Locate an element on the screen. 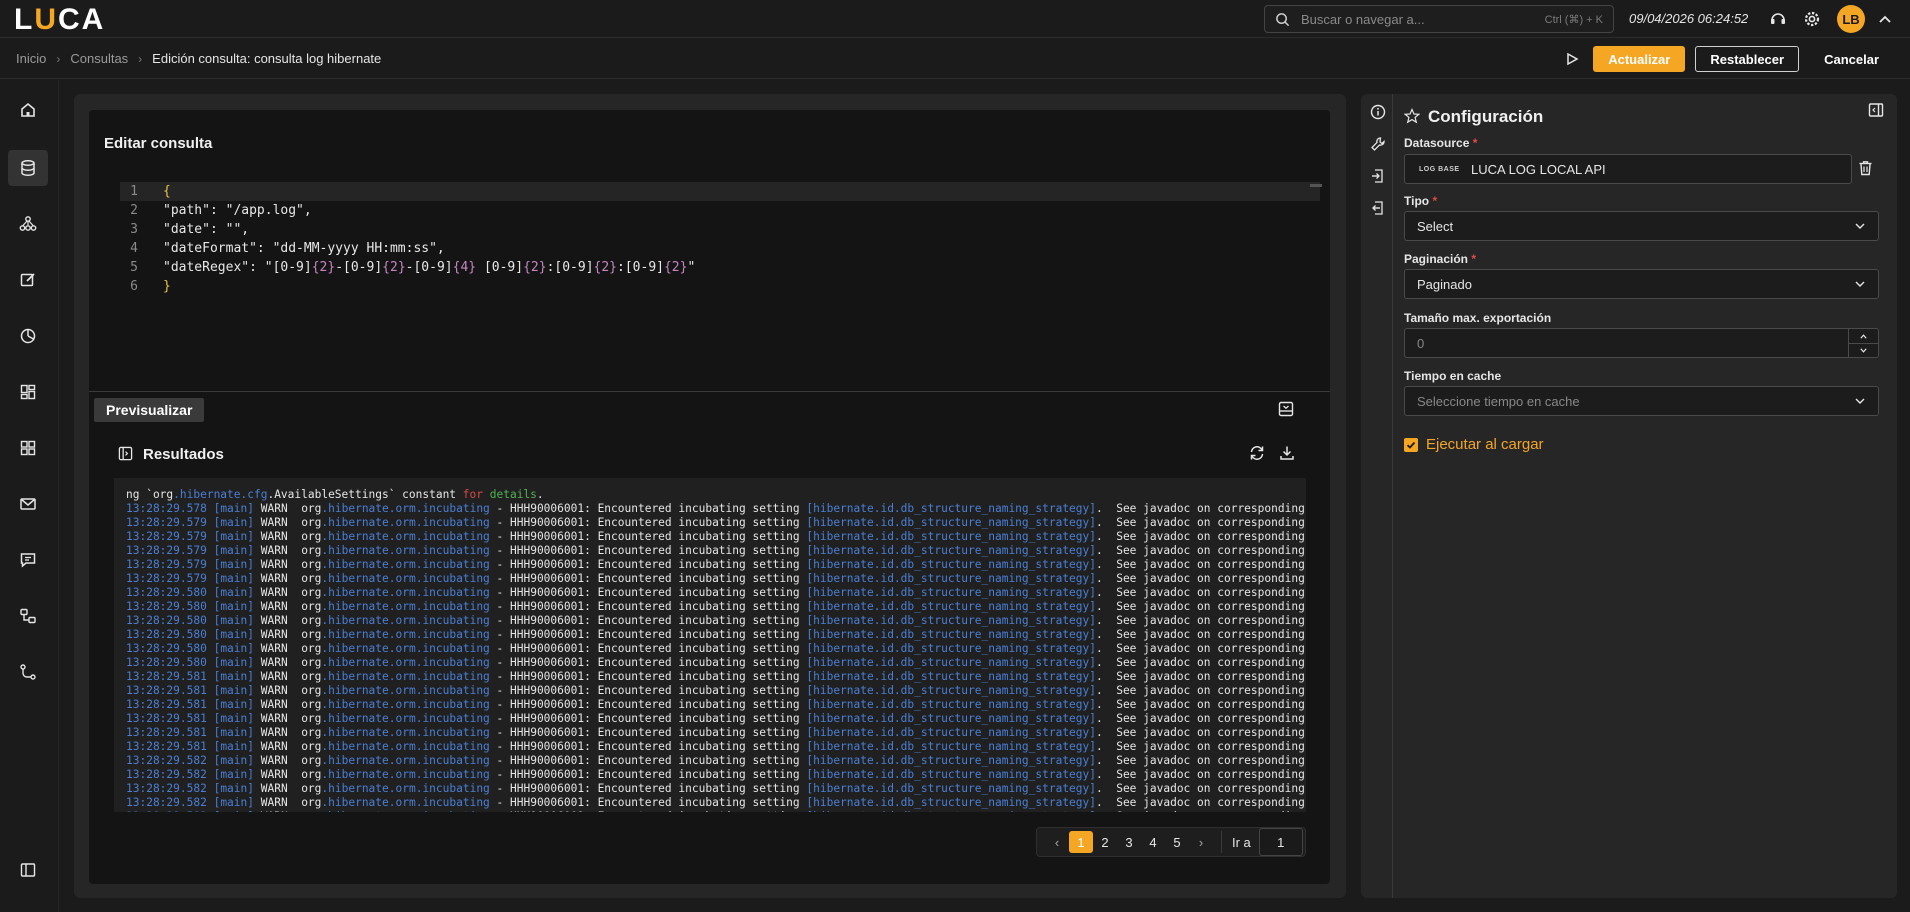 The height and width of the screenshot is (912, 1910). tamano-label: Tamaño max. exportación is located at coordinates (1478, 318).